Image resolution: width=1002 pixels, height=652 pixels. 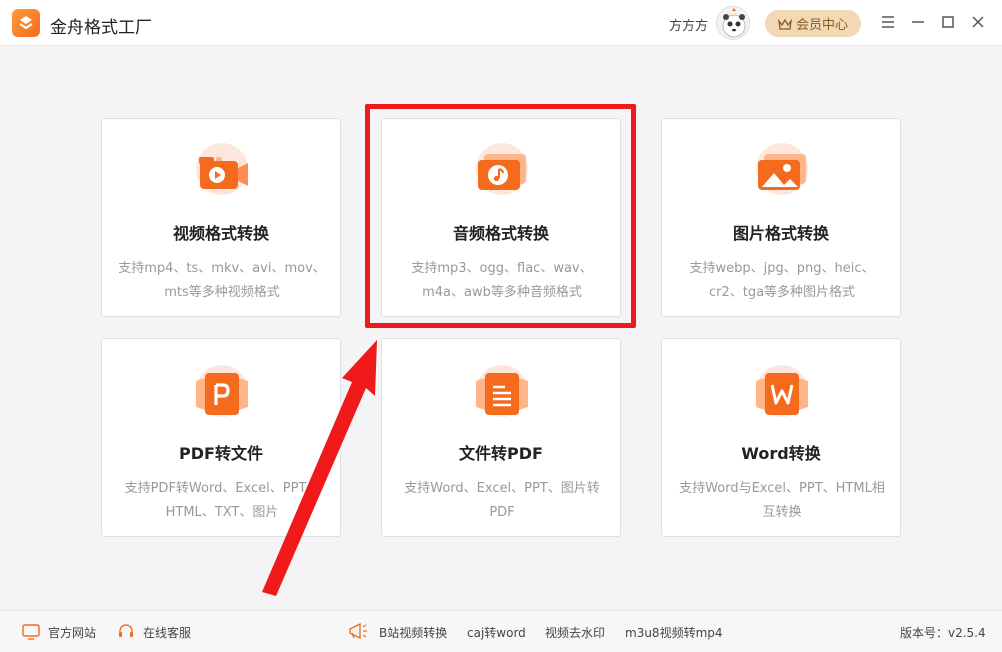 What do you see at coordinates (167, 632) in the screenshot?
I see `online-service-link: 在线客服` at bounding box center [167, 632].